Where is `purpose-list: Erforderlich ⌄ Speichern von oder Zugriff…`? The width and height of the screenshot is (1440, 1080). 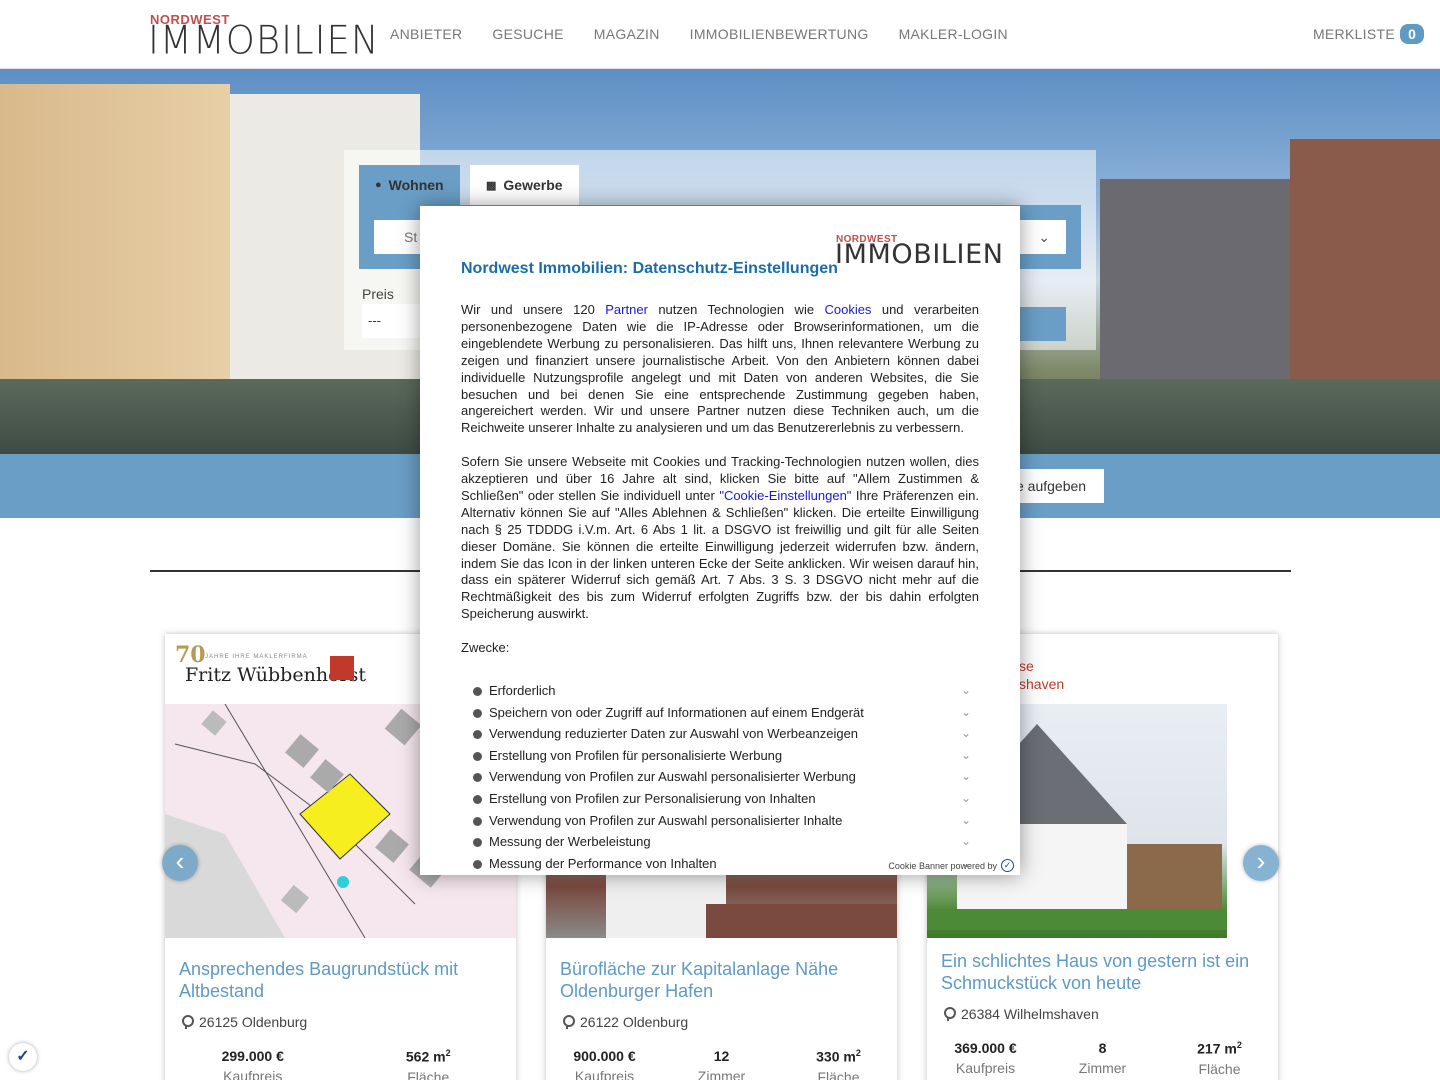
purpose-list: Erforderlich ⌄ Speichern von oder Zugriff… is located at coordinates (722, 777).